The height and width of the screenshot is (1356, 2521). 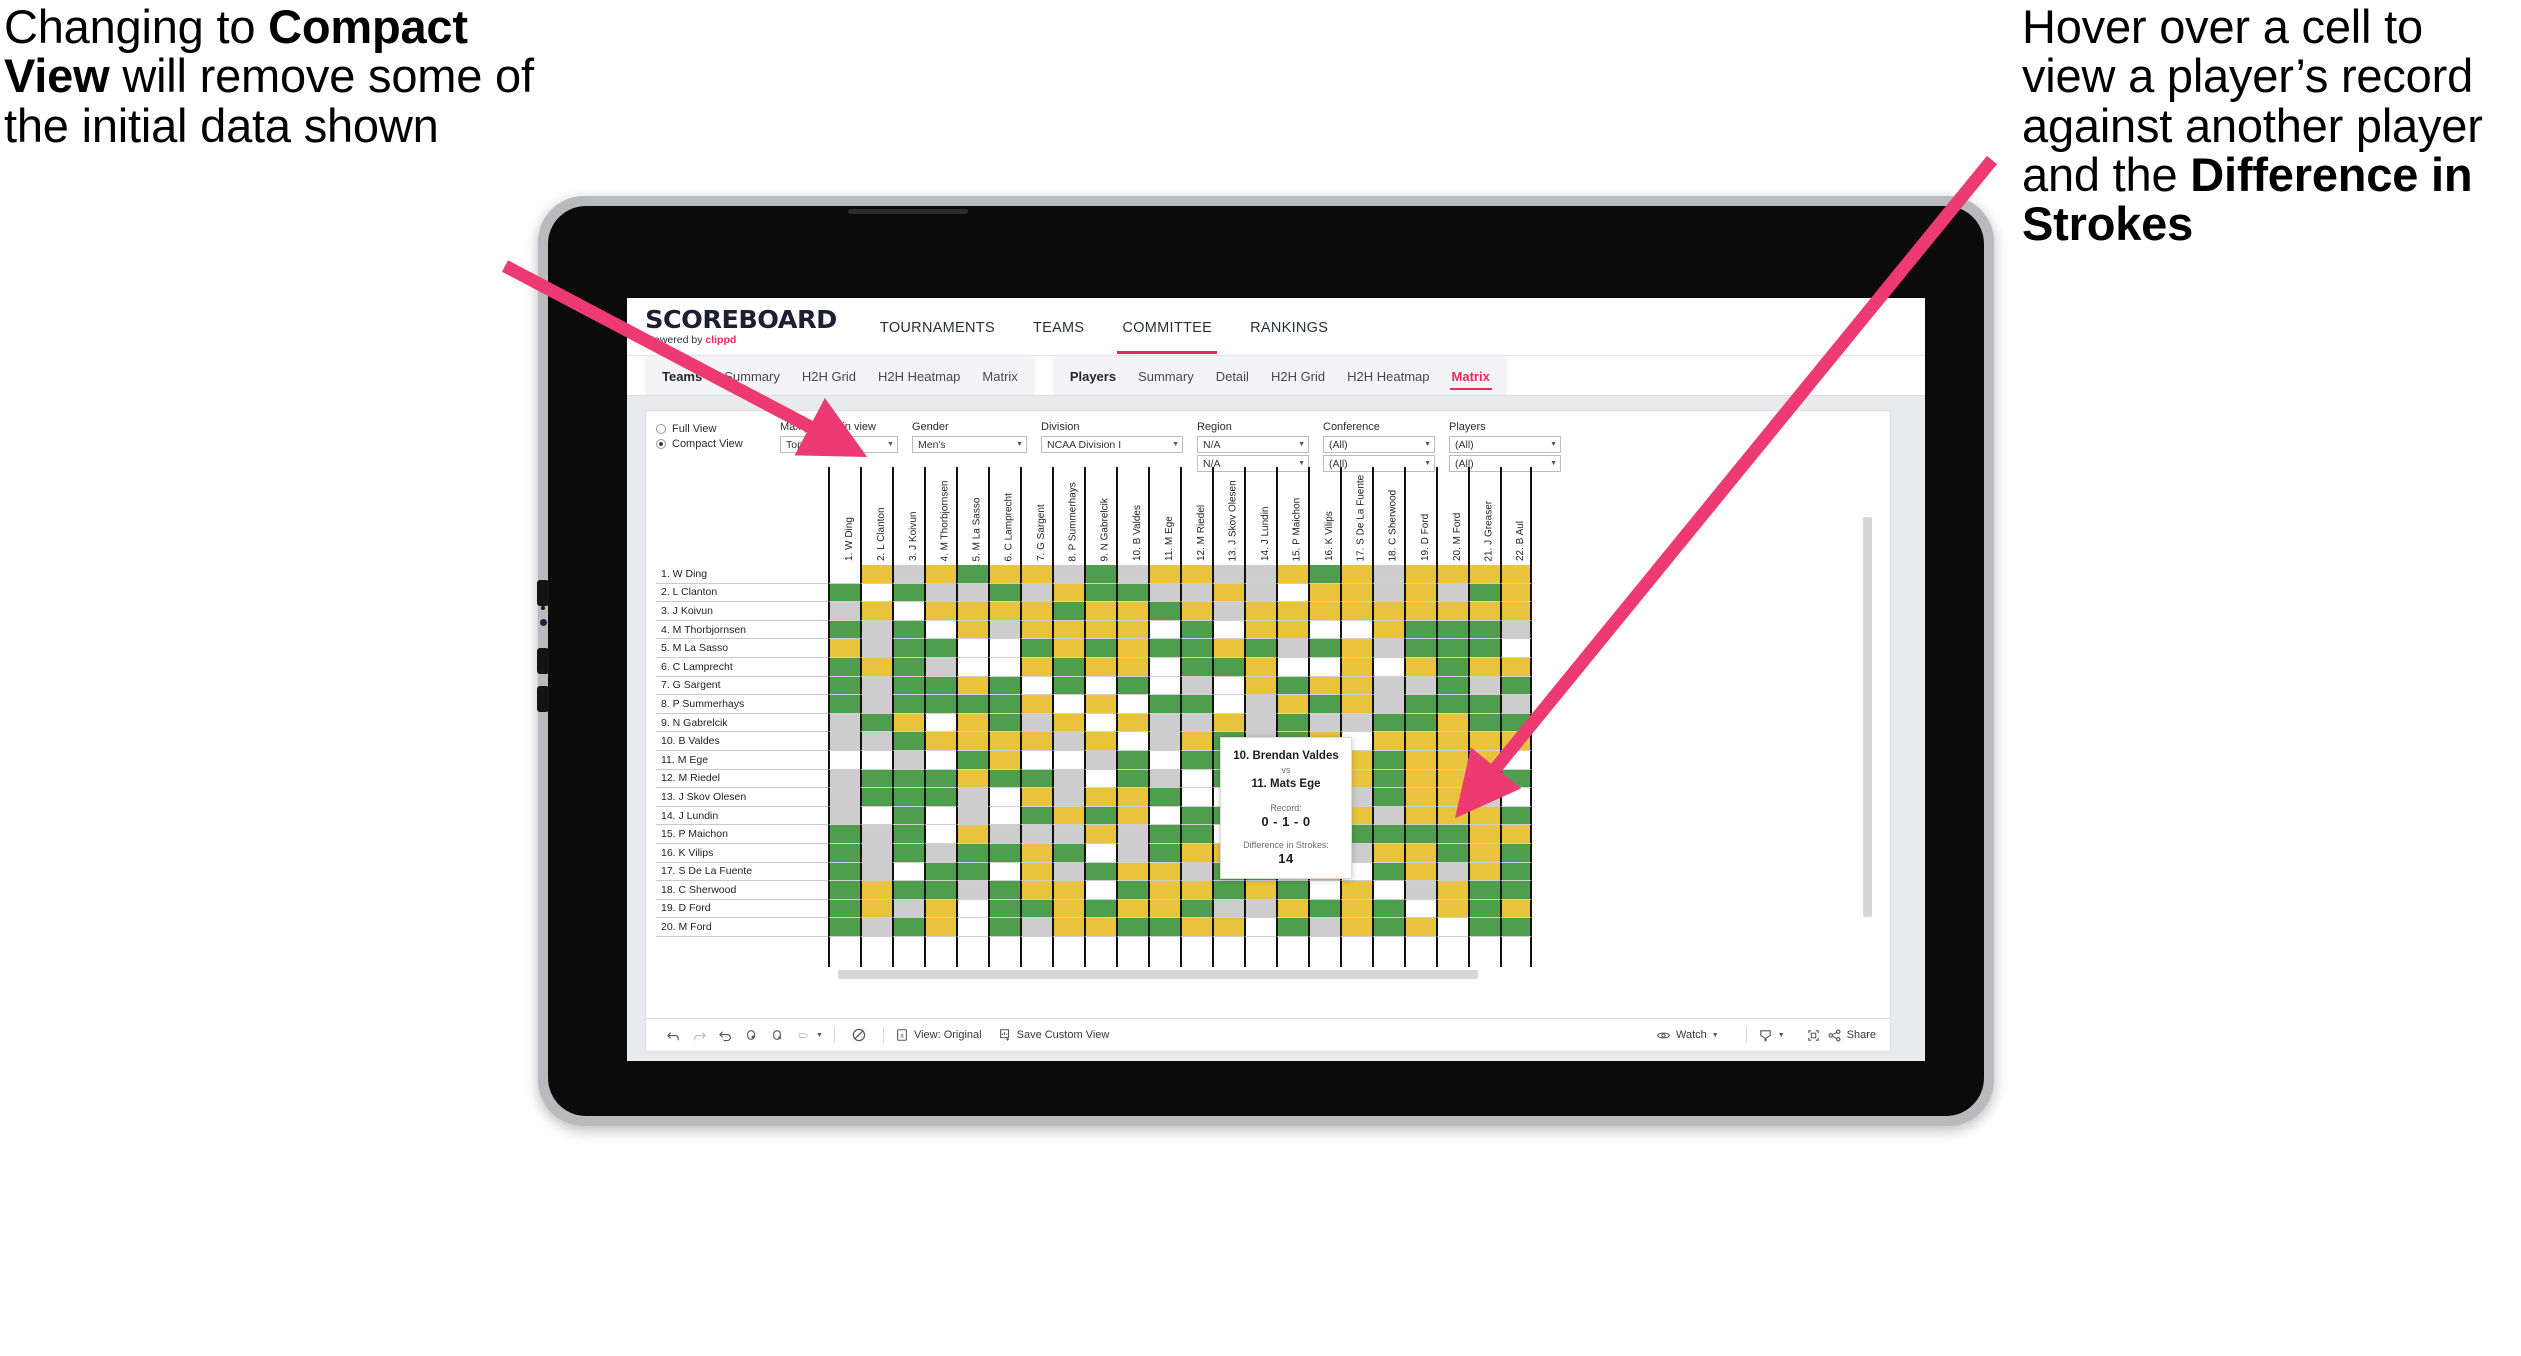 I want to click on refresh-icon, so click(x=751, y=1035).